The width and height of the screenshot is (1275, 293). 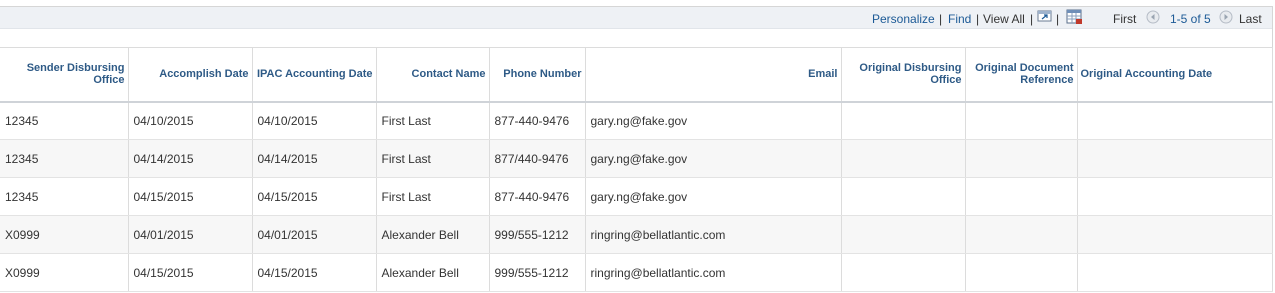 What do you see at coordinates (1153, 18) in the screenshot?
I see `previous-arrow-icon` at bounding box center [1153, 18].